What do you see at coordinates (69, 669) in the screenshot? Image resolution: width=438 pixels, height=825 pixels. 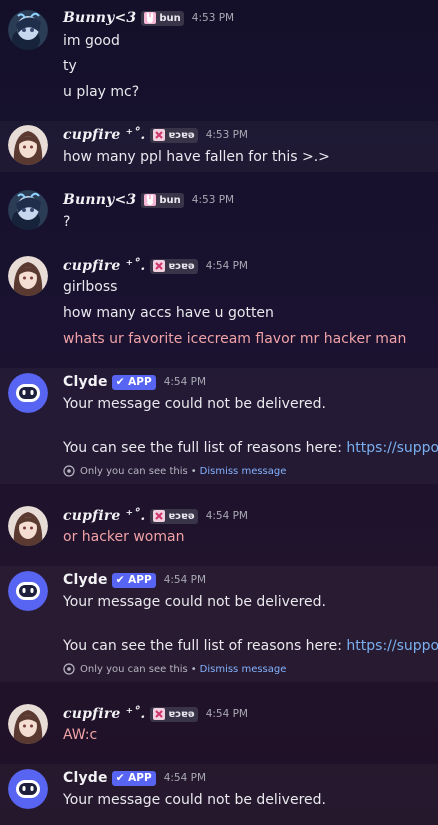 I see `eye-icon` at bounding box center [69, 669].